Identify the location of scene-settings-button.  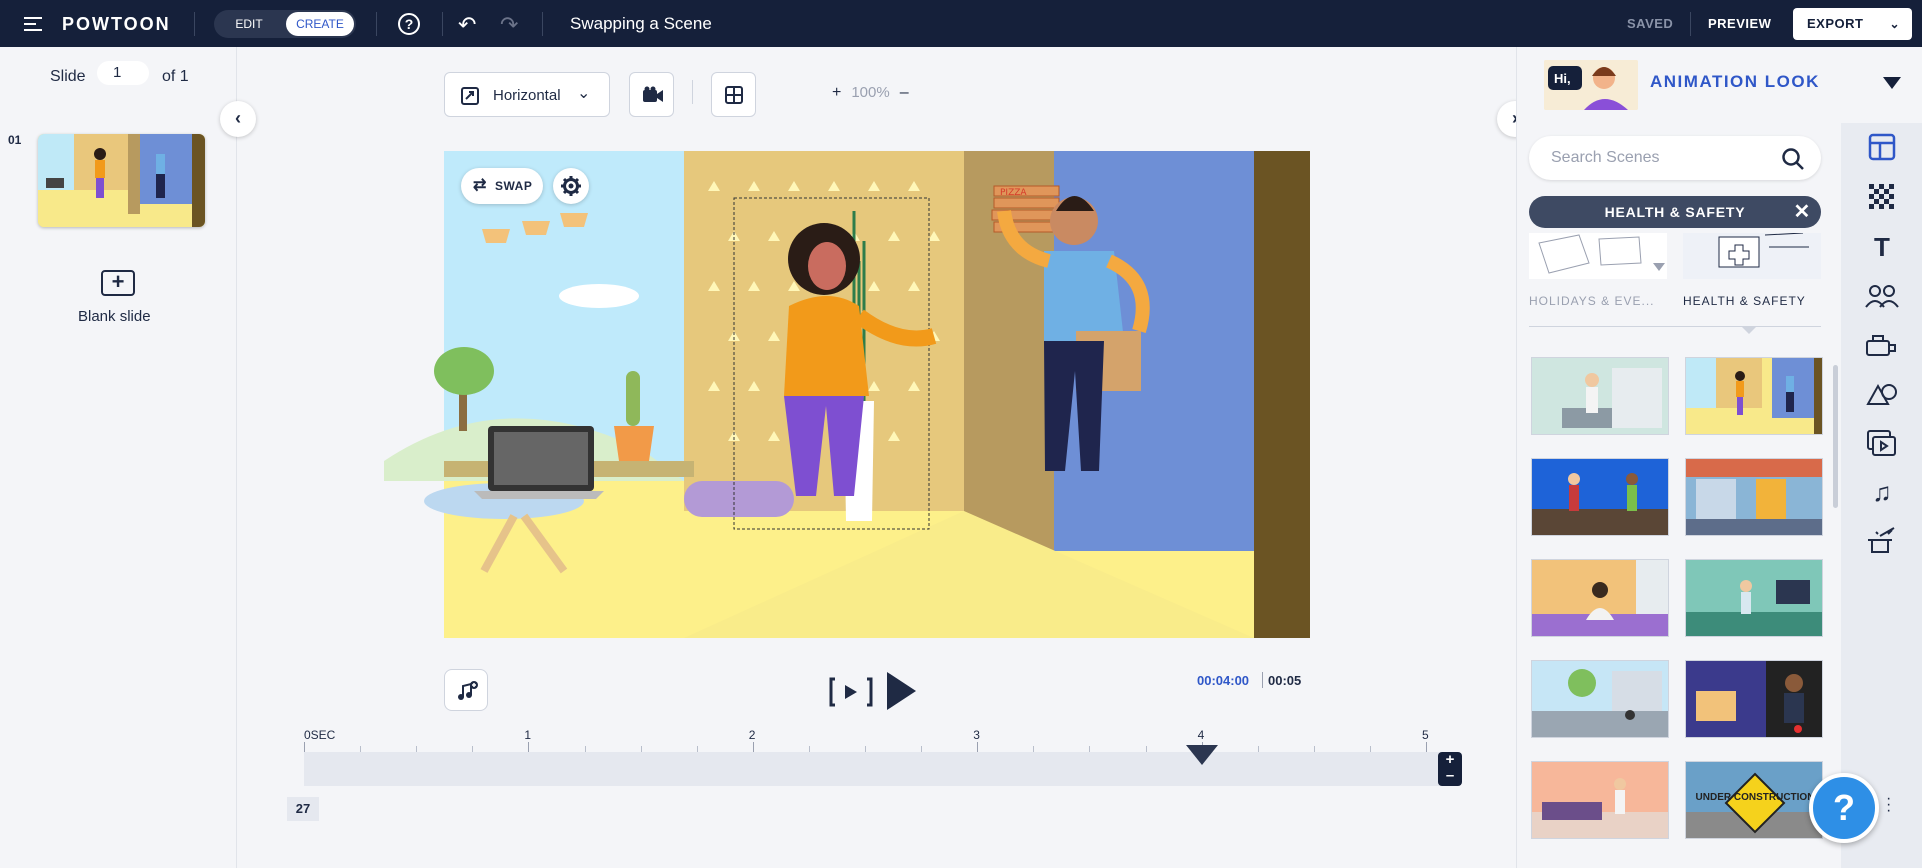
(571, 186).